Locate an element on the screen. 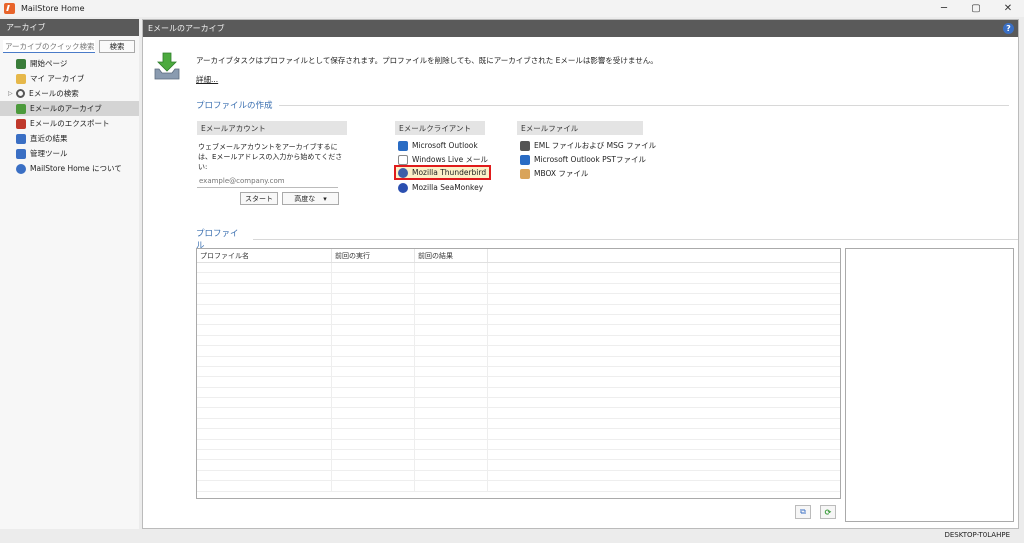 The image size is (1024, 543). option-mozilla-thunderbird: Mozilla Thunderbird is located at coordinates (442, 172).